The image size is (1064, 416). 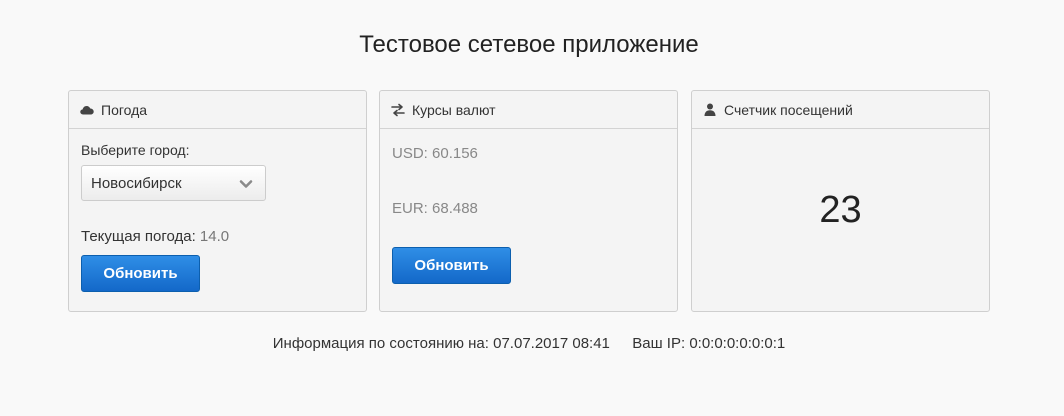 I want to click on chevron-down-icon, so click(x=246, y=183).